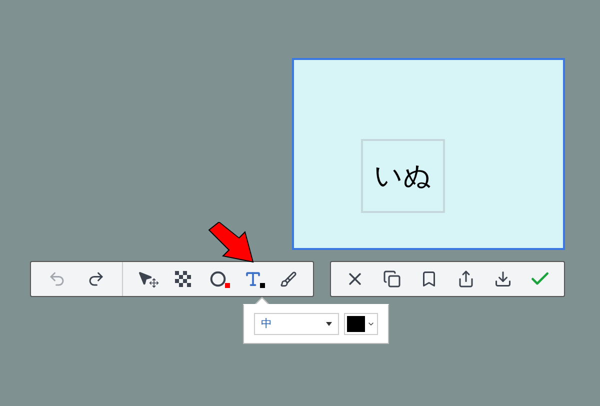 This screenshot has width=600, height=406. Describe the element at coordinates (57, 279) in the screenshot. I see `undo-icon` at that location.